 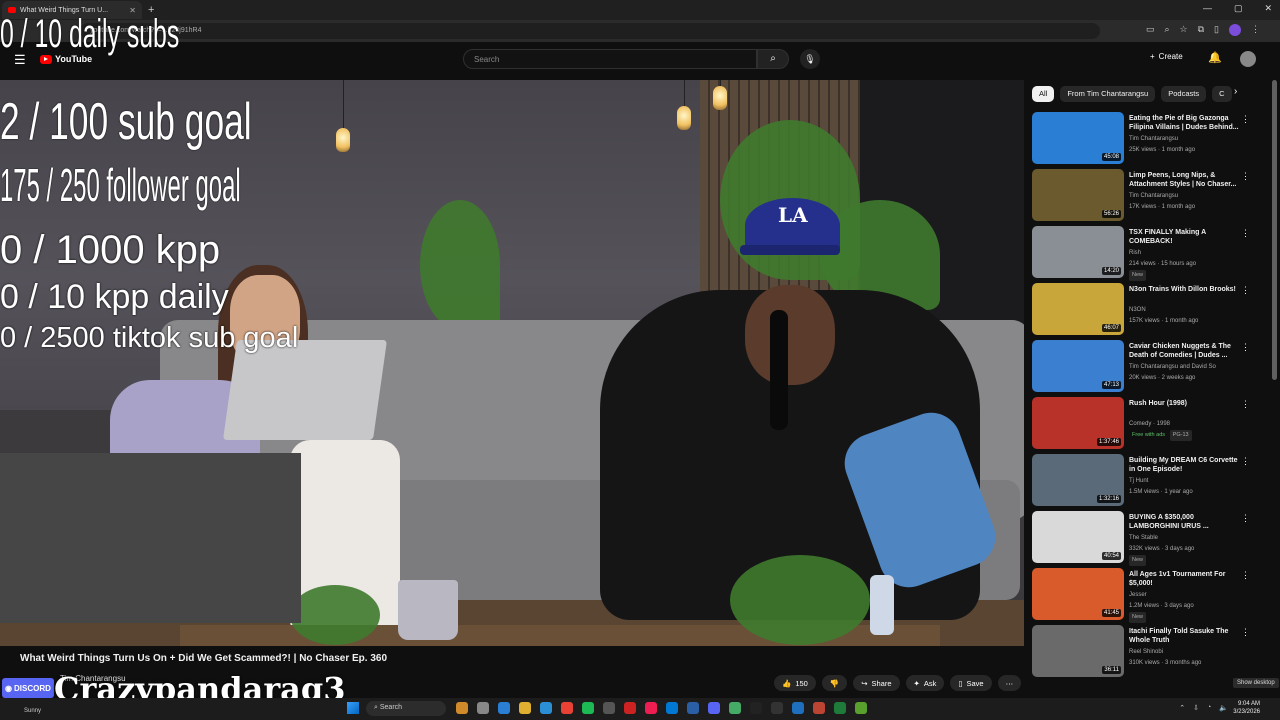 I want to click on dislike-button: 👎, so click(x=834, y=683).